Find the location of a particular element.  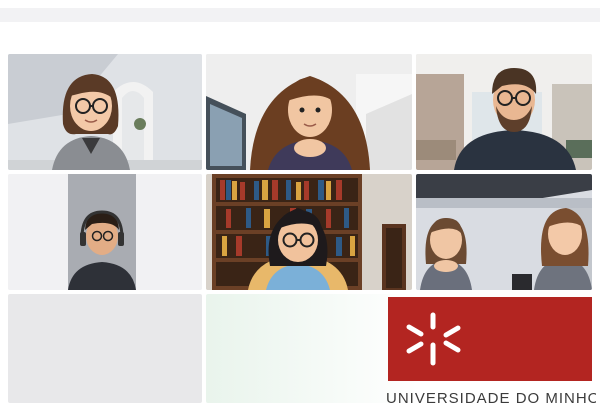

participant-4-video is located at coordinates (105, 232).